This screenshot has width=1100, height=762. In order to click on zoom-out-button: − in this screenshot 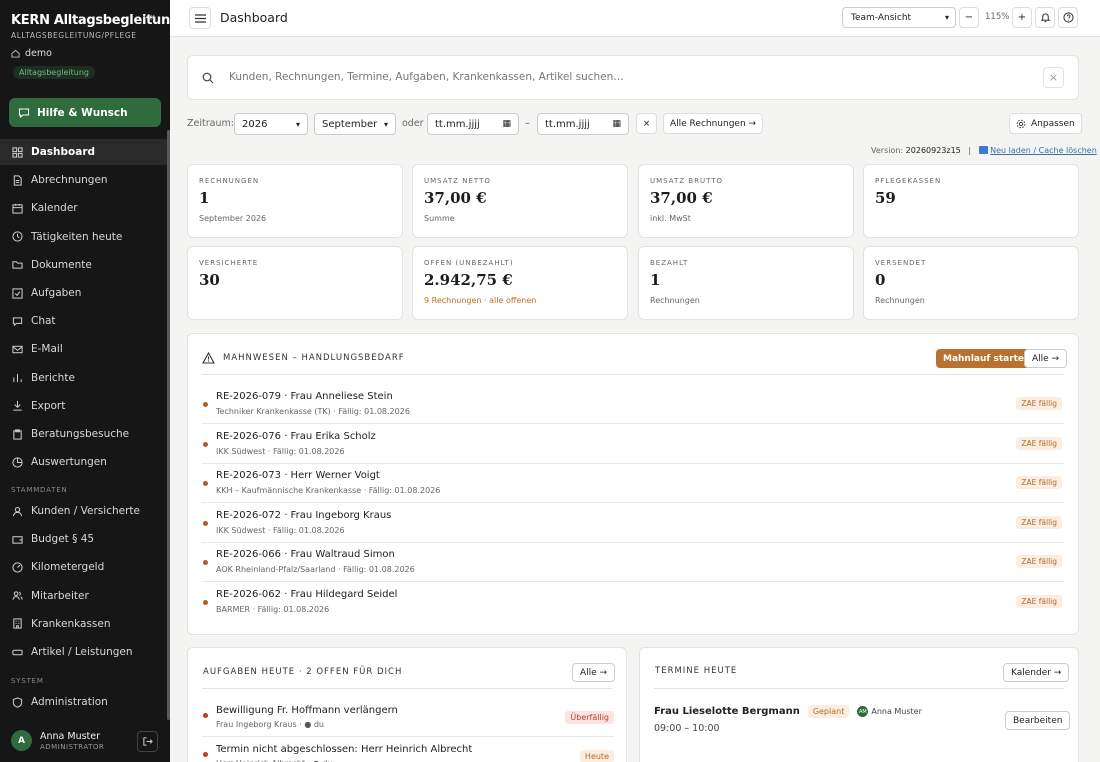, I will do `click(969, 17)`.